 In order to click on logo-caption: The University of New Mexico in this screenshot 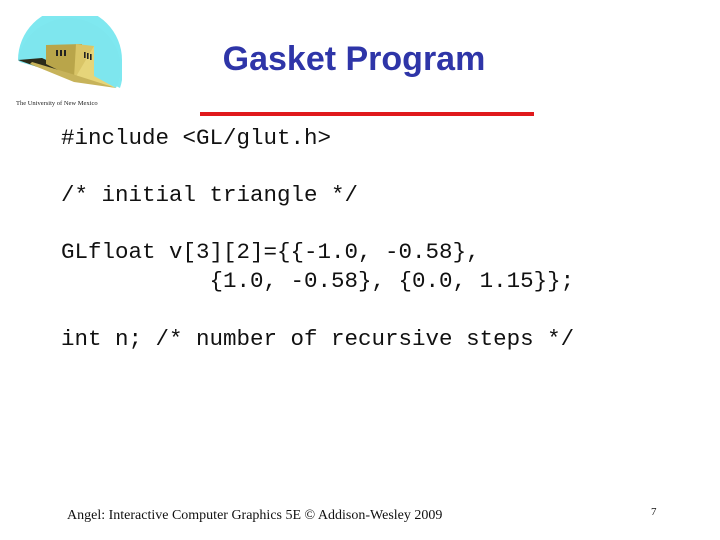, I will do `click(57, 103)`.